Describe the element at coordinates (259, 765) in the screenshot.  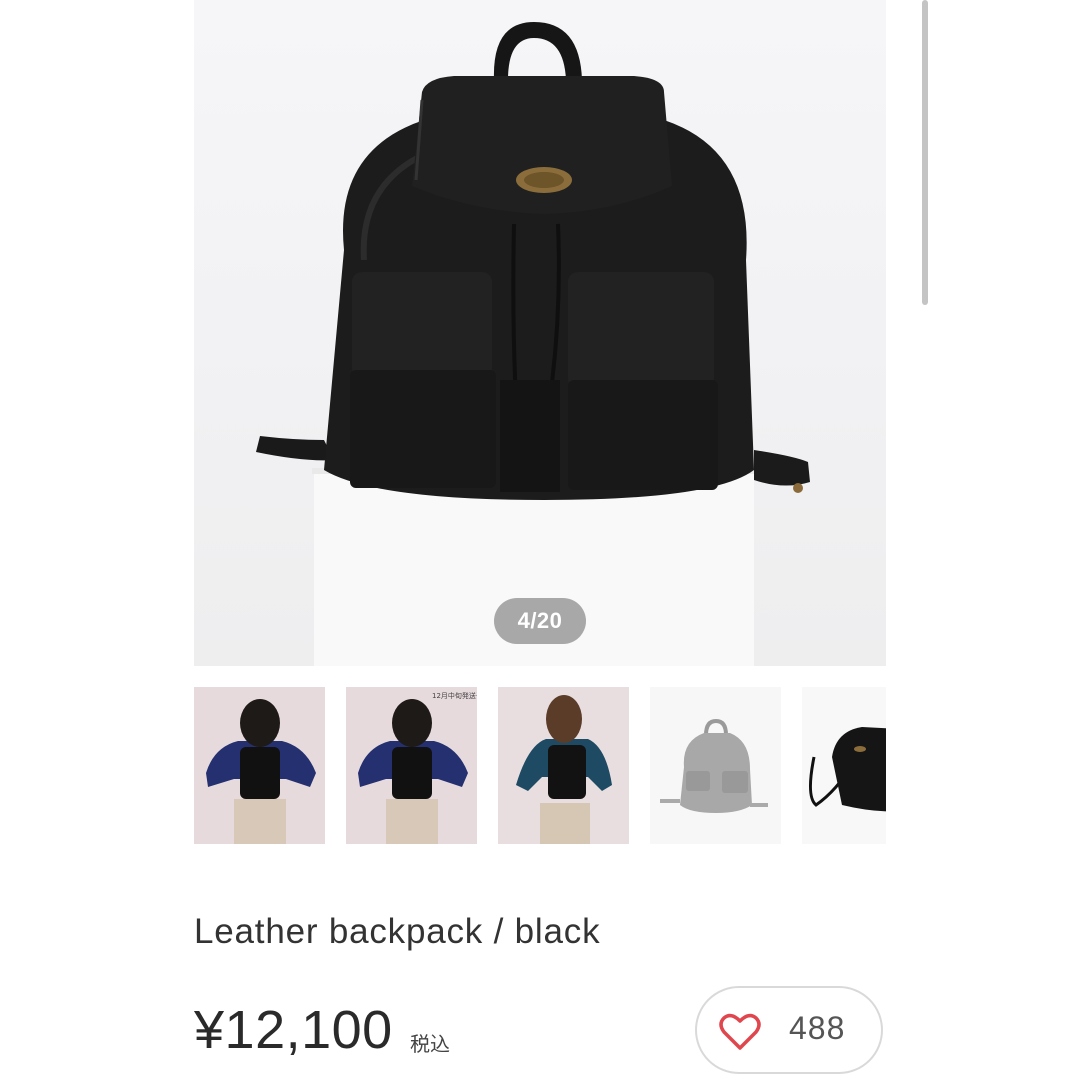
I see `thumbnail-model-back` at that location.